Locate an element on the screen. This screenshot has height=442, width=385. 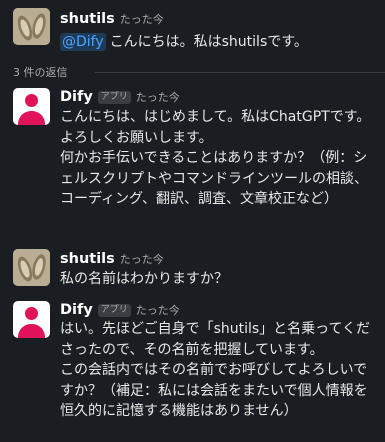
message-text: @Dify こんにちは。私はshutilsです。 is located at coordinates (184, 42).